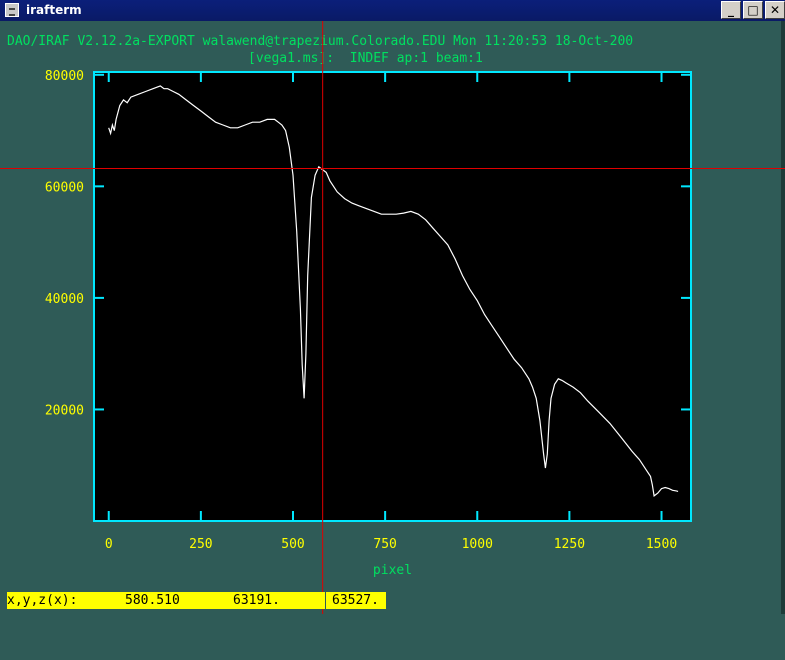  Describe the element at coordinates (152, 600) in the screenshot. I see `cursor-x-value: 580.510` at that location.